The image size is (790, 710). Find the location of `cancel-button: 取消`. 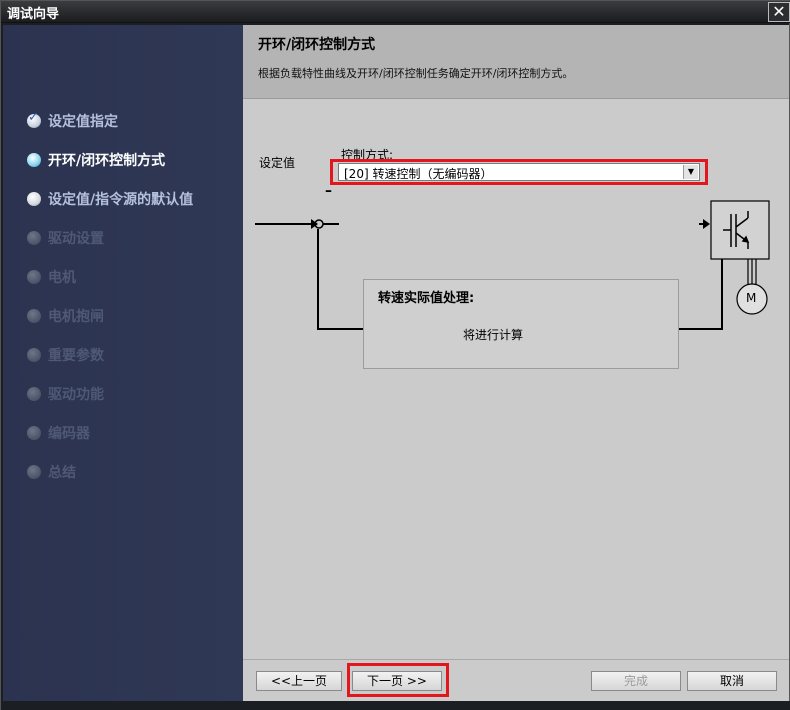

cancel-button: 取消 is located at coordinates (732, 681).